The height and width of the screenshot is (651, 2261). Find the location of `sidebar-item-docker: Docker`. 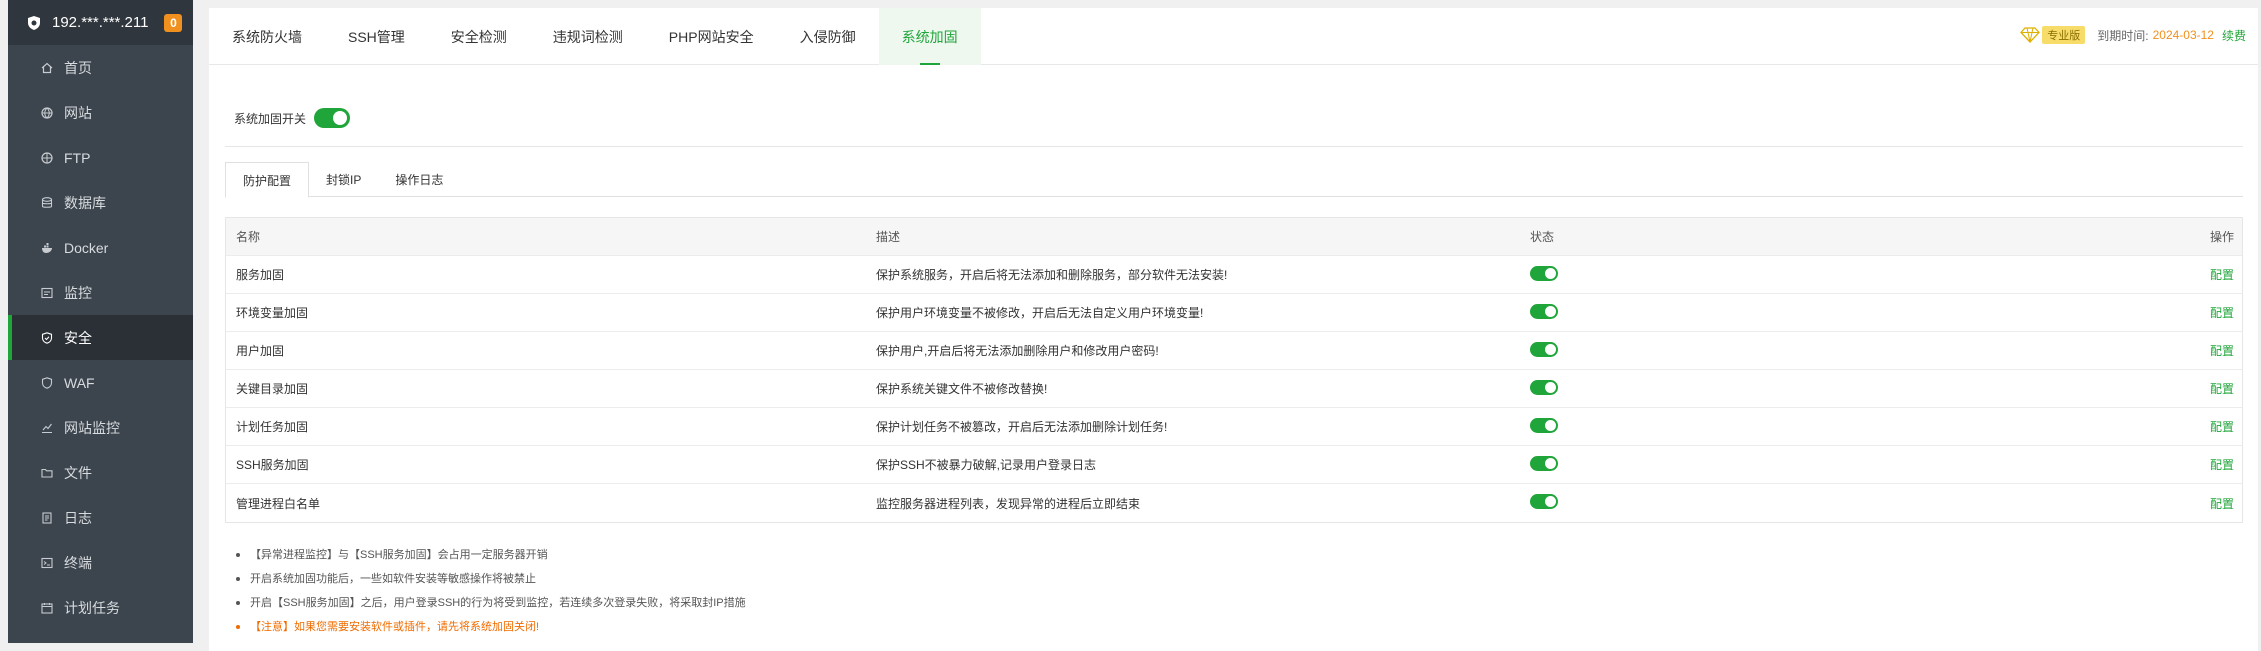

sidebar-item-docker: Docker is located at coordinates (100, 247).